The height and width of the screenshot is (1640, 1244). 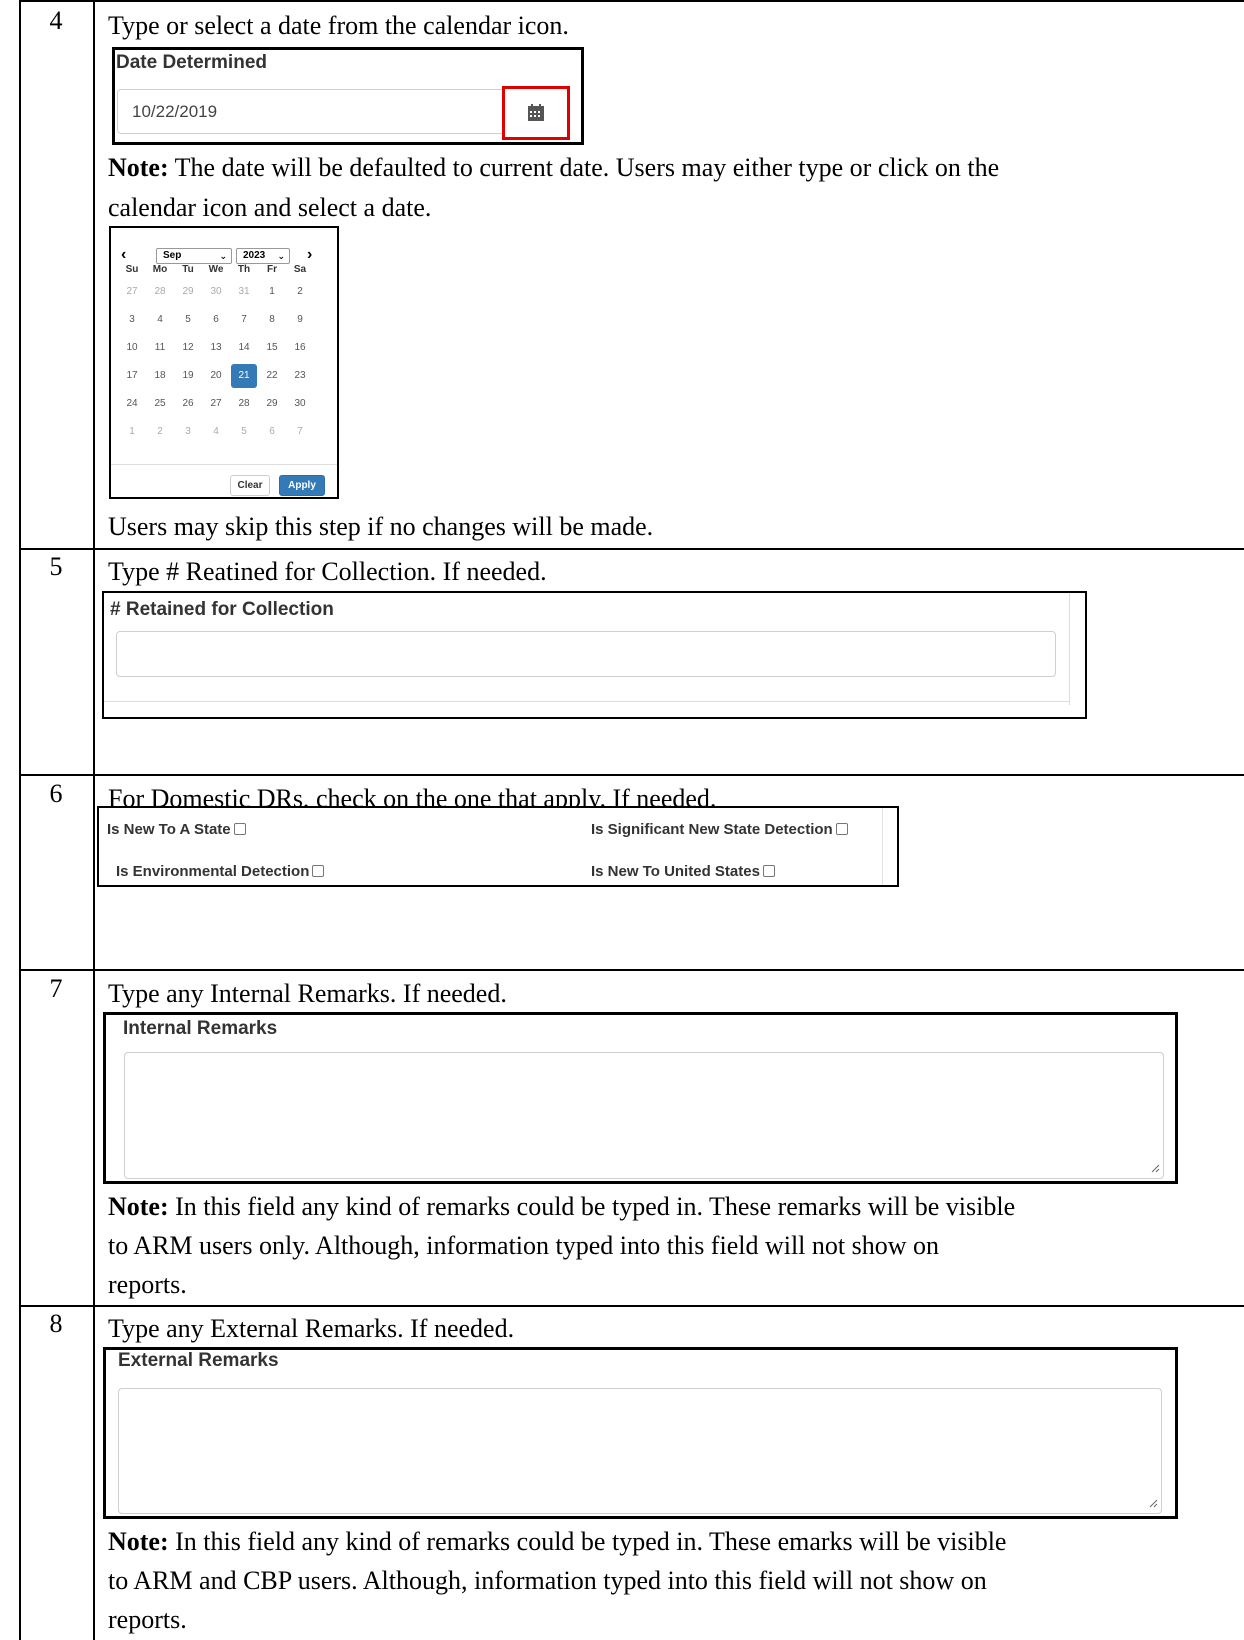 What do you see at coordinates (175, 111) in the screenshot?
I see `date-input-value: 10/22/2019` at bounding box center [175, 111].